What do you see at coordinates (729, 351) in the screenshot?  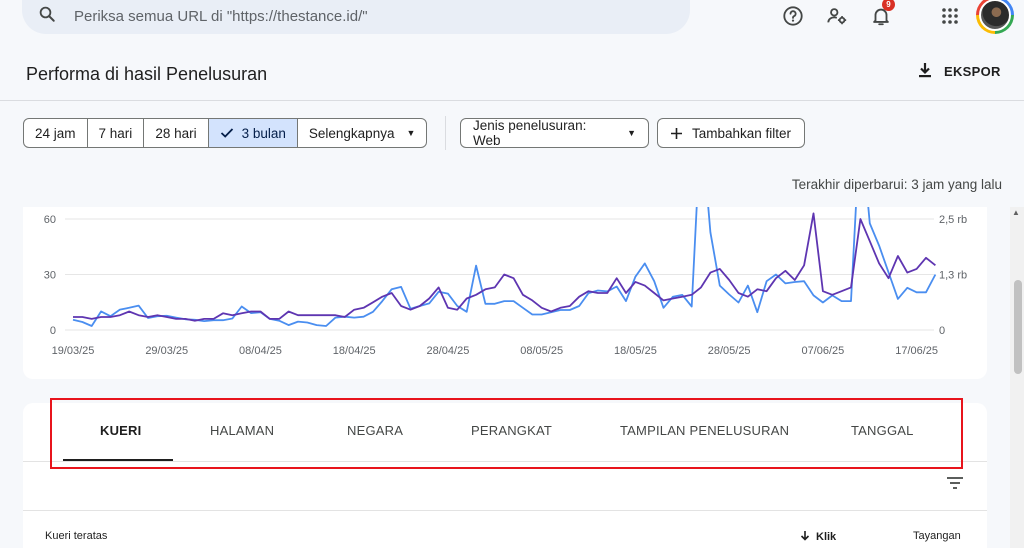 I see `x-tick-label: 28/05/25` at bounding box center [729, 351].